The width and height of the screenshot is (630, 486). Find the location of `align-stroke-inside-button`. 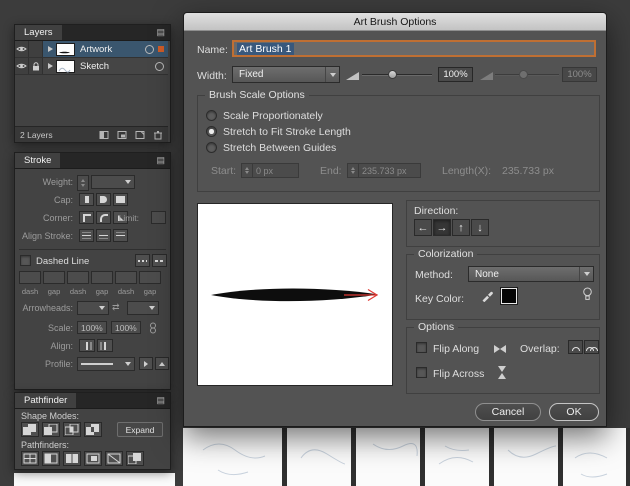

align-stroke-inside-button is located at coordinates (103, 235).